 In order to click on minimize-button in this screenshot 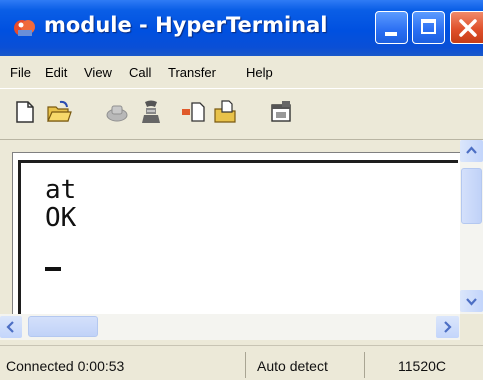, I will do `click(391, 27)`.